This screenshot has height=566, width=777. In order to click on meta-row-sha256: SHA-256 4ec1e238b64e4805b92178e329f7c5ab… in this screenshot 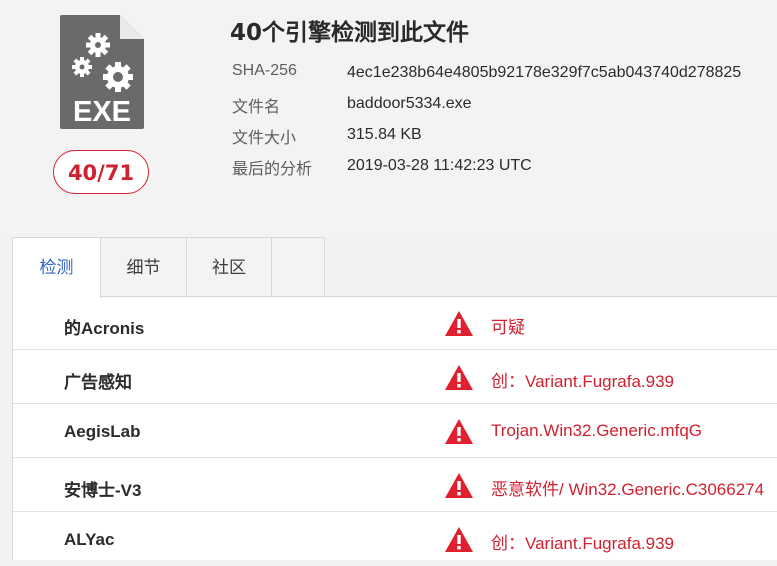, I will do `click(504, 71)`.